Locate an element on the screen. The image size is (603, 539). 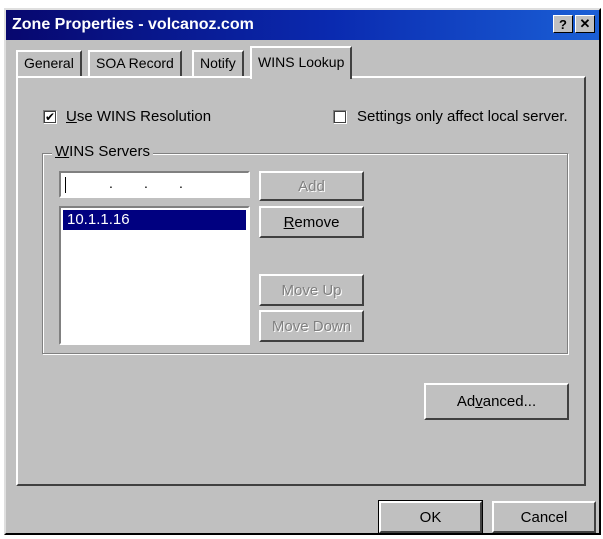
window-title: Zone Properties - volcanoz.com is located at coordinates (133, 24).